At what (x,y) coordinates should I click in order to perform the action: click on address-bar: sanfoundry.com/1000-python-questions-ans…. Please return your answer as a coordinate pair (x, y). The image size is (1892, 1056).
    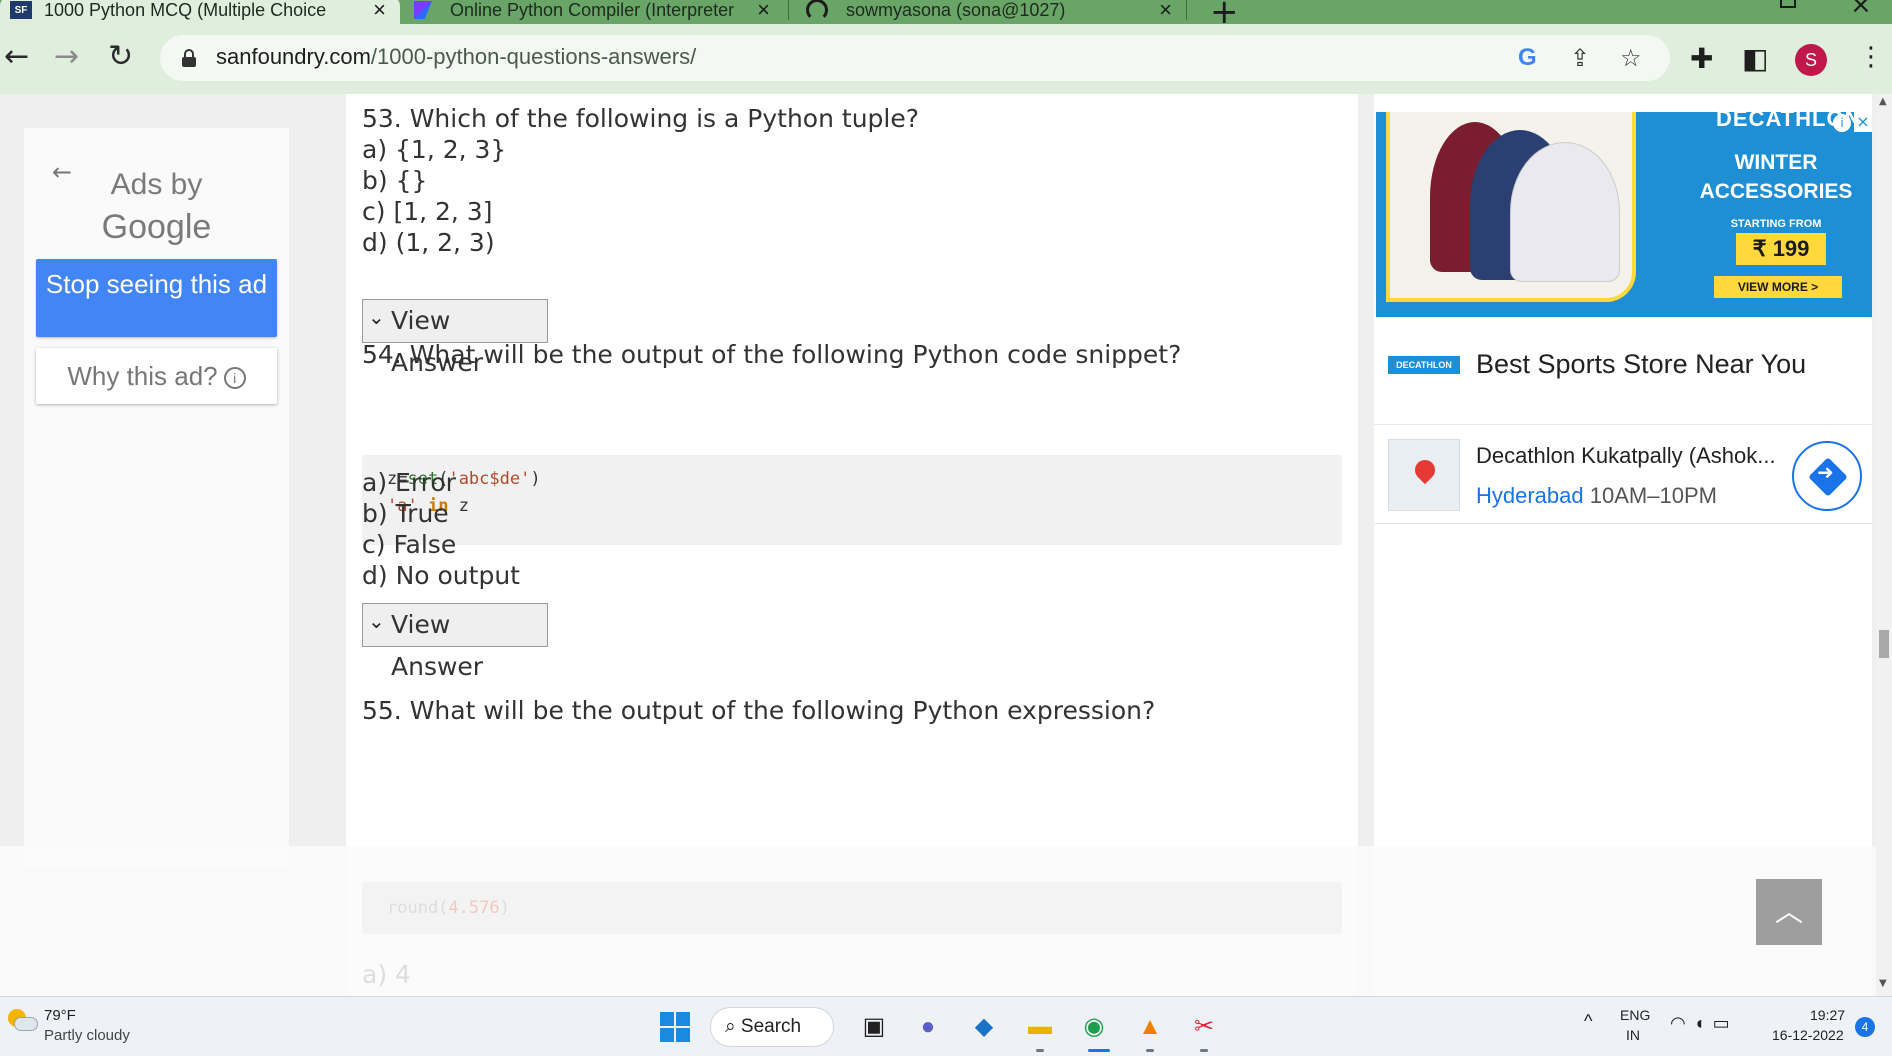
    Looking at the image, I should click on (915, 58).